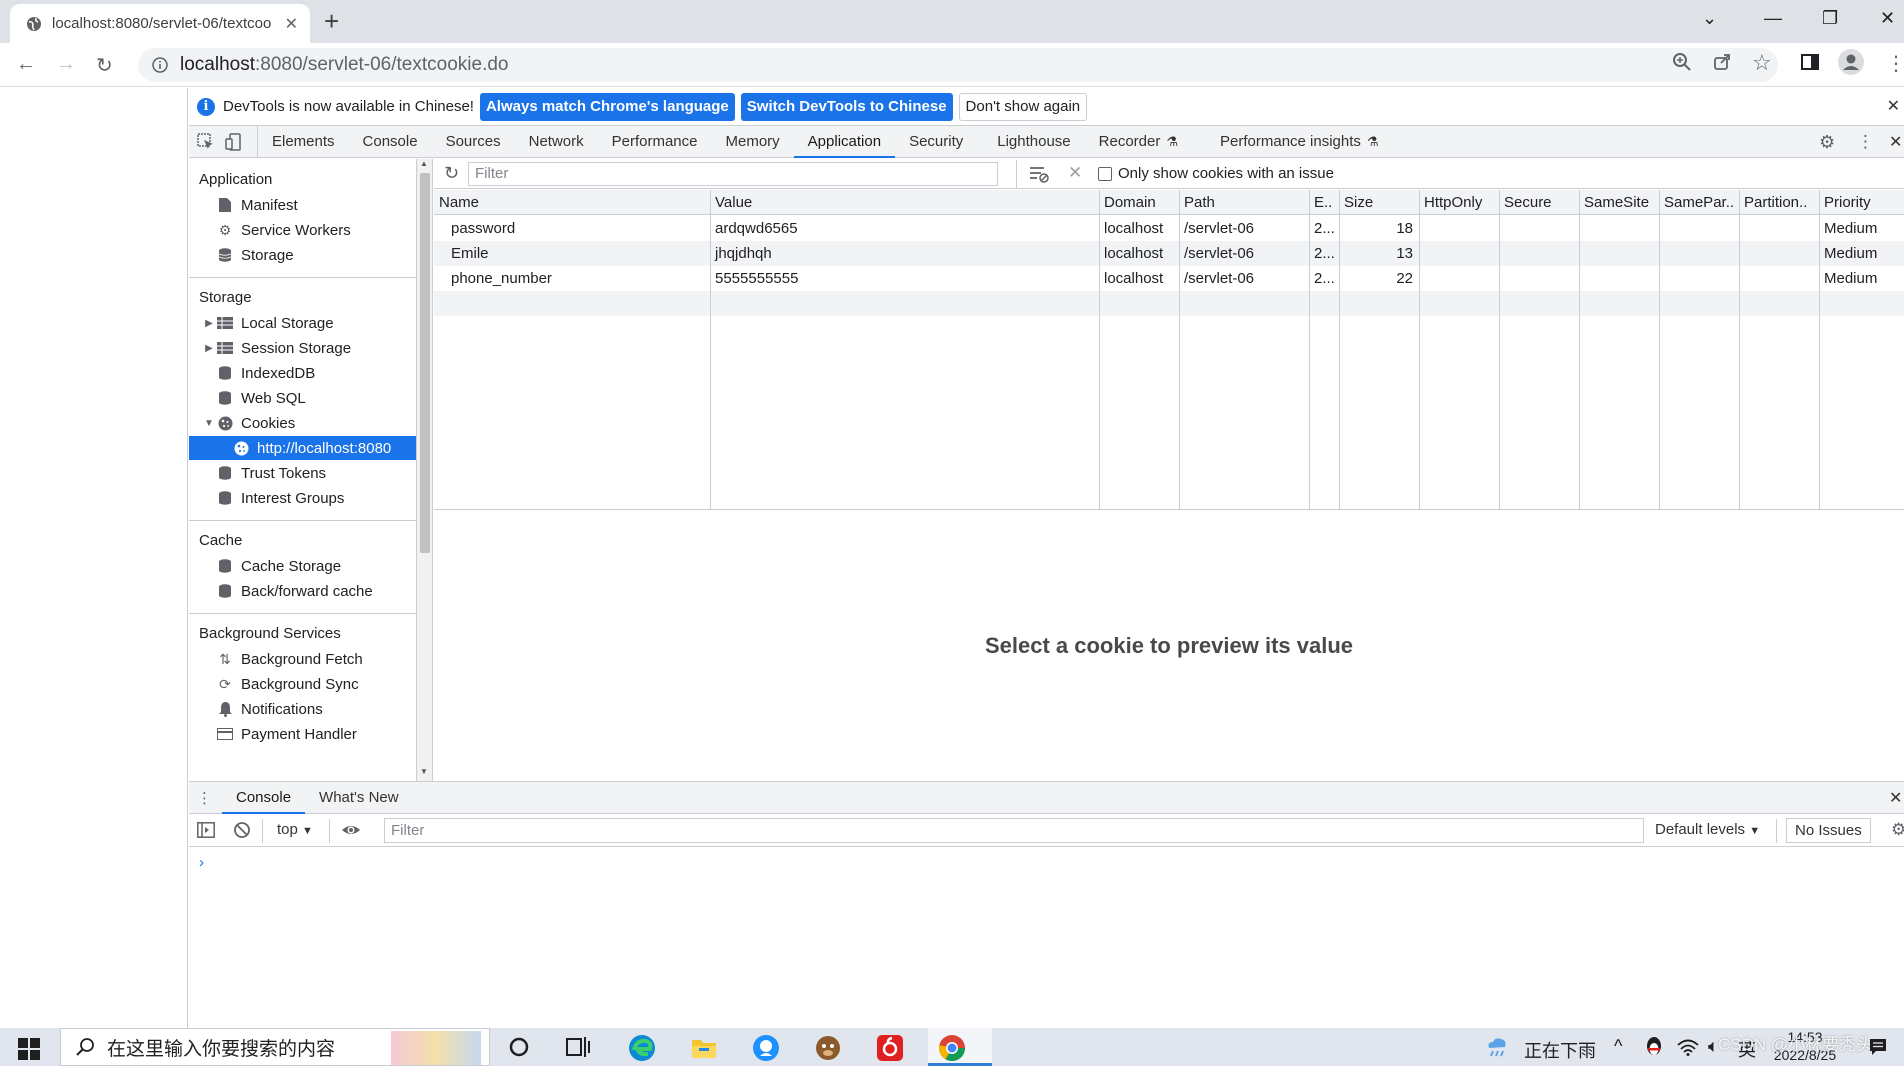  I want to click on cell-value: ardqwd6565, so click(904, 228).